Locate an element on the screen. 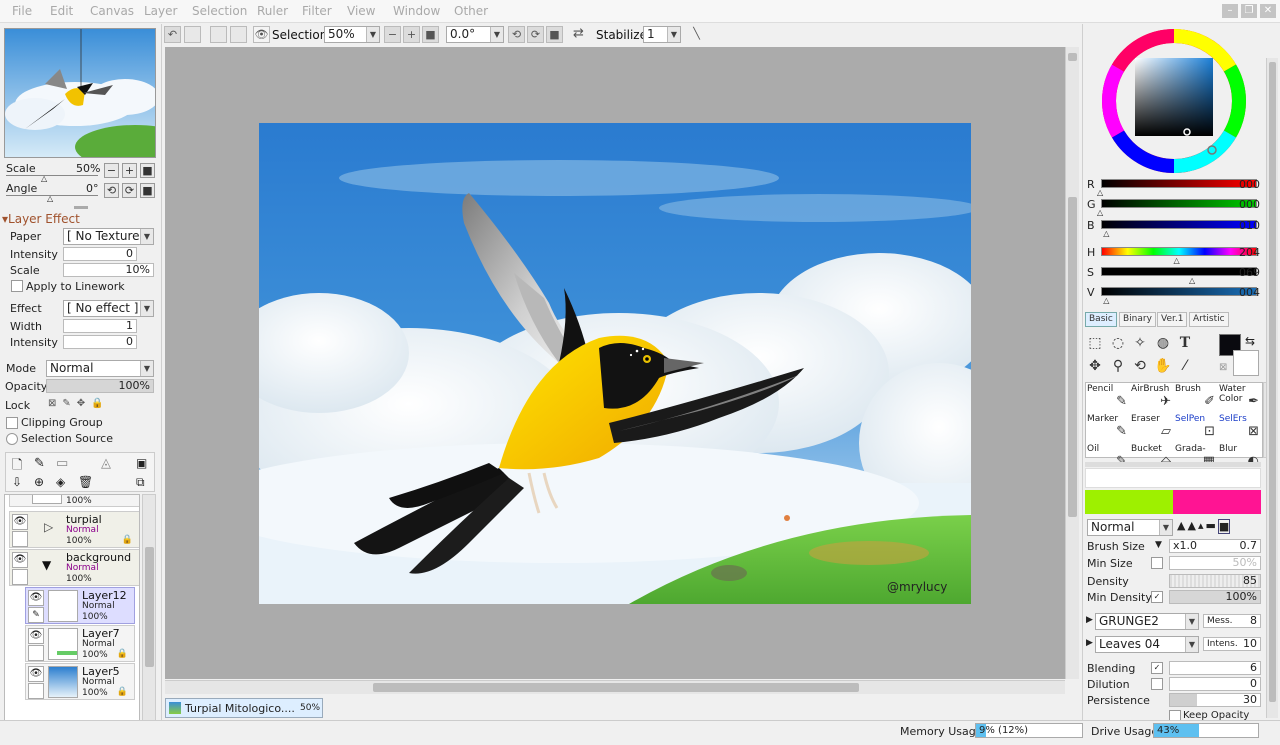  menu-view: View is located at coordinates (361, 11).